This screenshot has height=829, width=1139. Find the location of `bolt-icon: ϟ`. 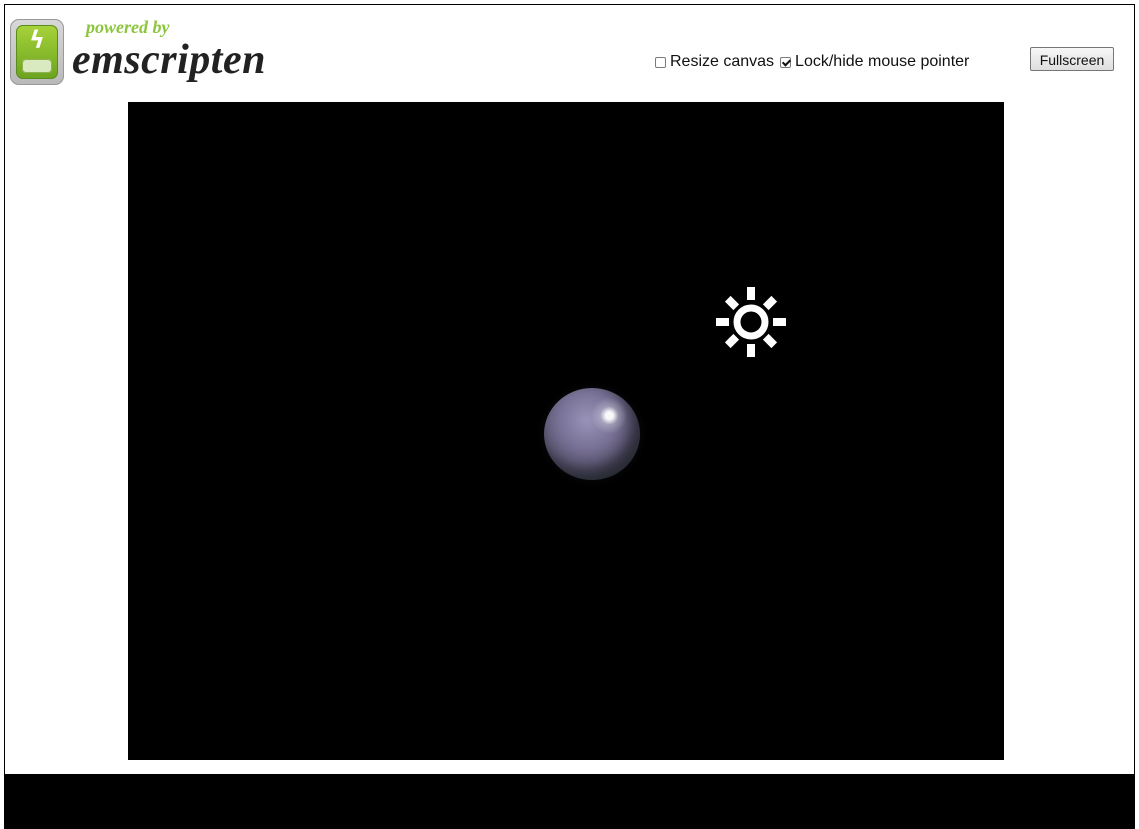

bolt-icon: ϟ is located at coordinates (37, 40).